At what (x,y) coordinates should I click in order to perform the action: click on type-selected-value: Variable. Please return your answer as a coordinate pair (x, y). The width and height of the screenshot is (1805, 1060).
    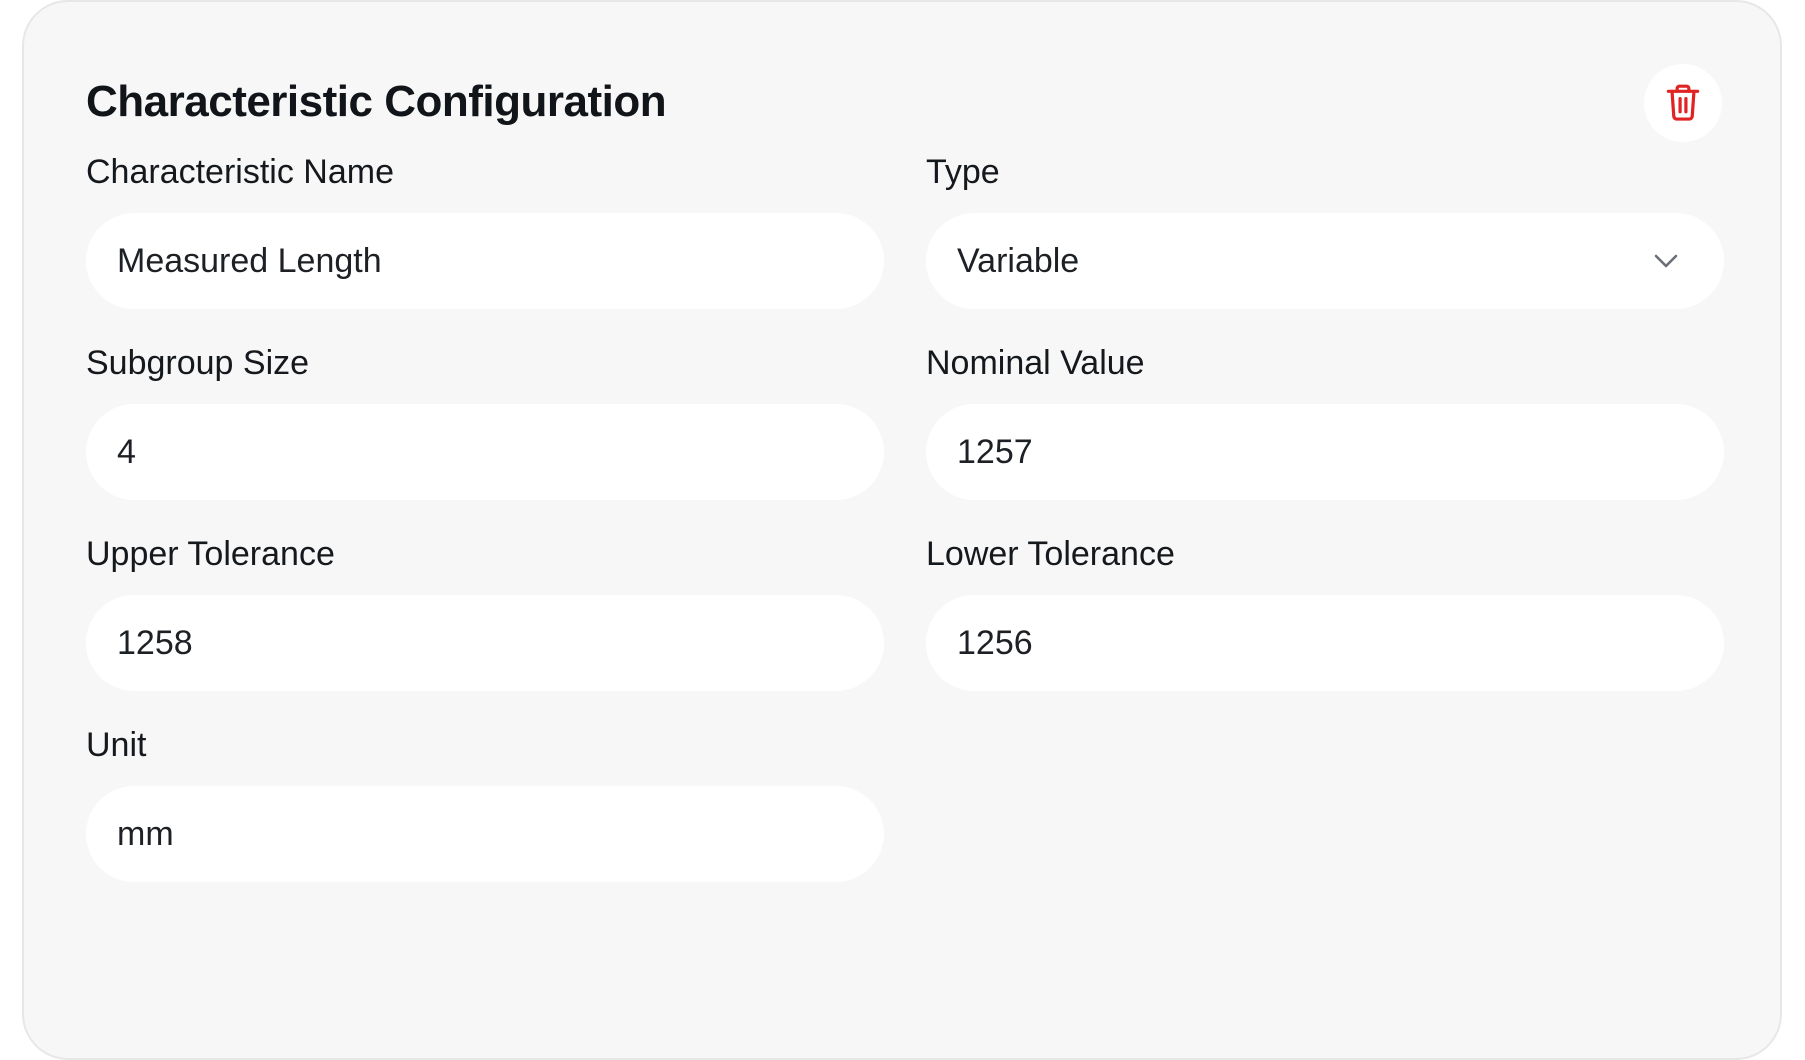
    Looking at the image, I should click on (1018, 260).